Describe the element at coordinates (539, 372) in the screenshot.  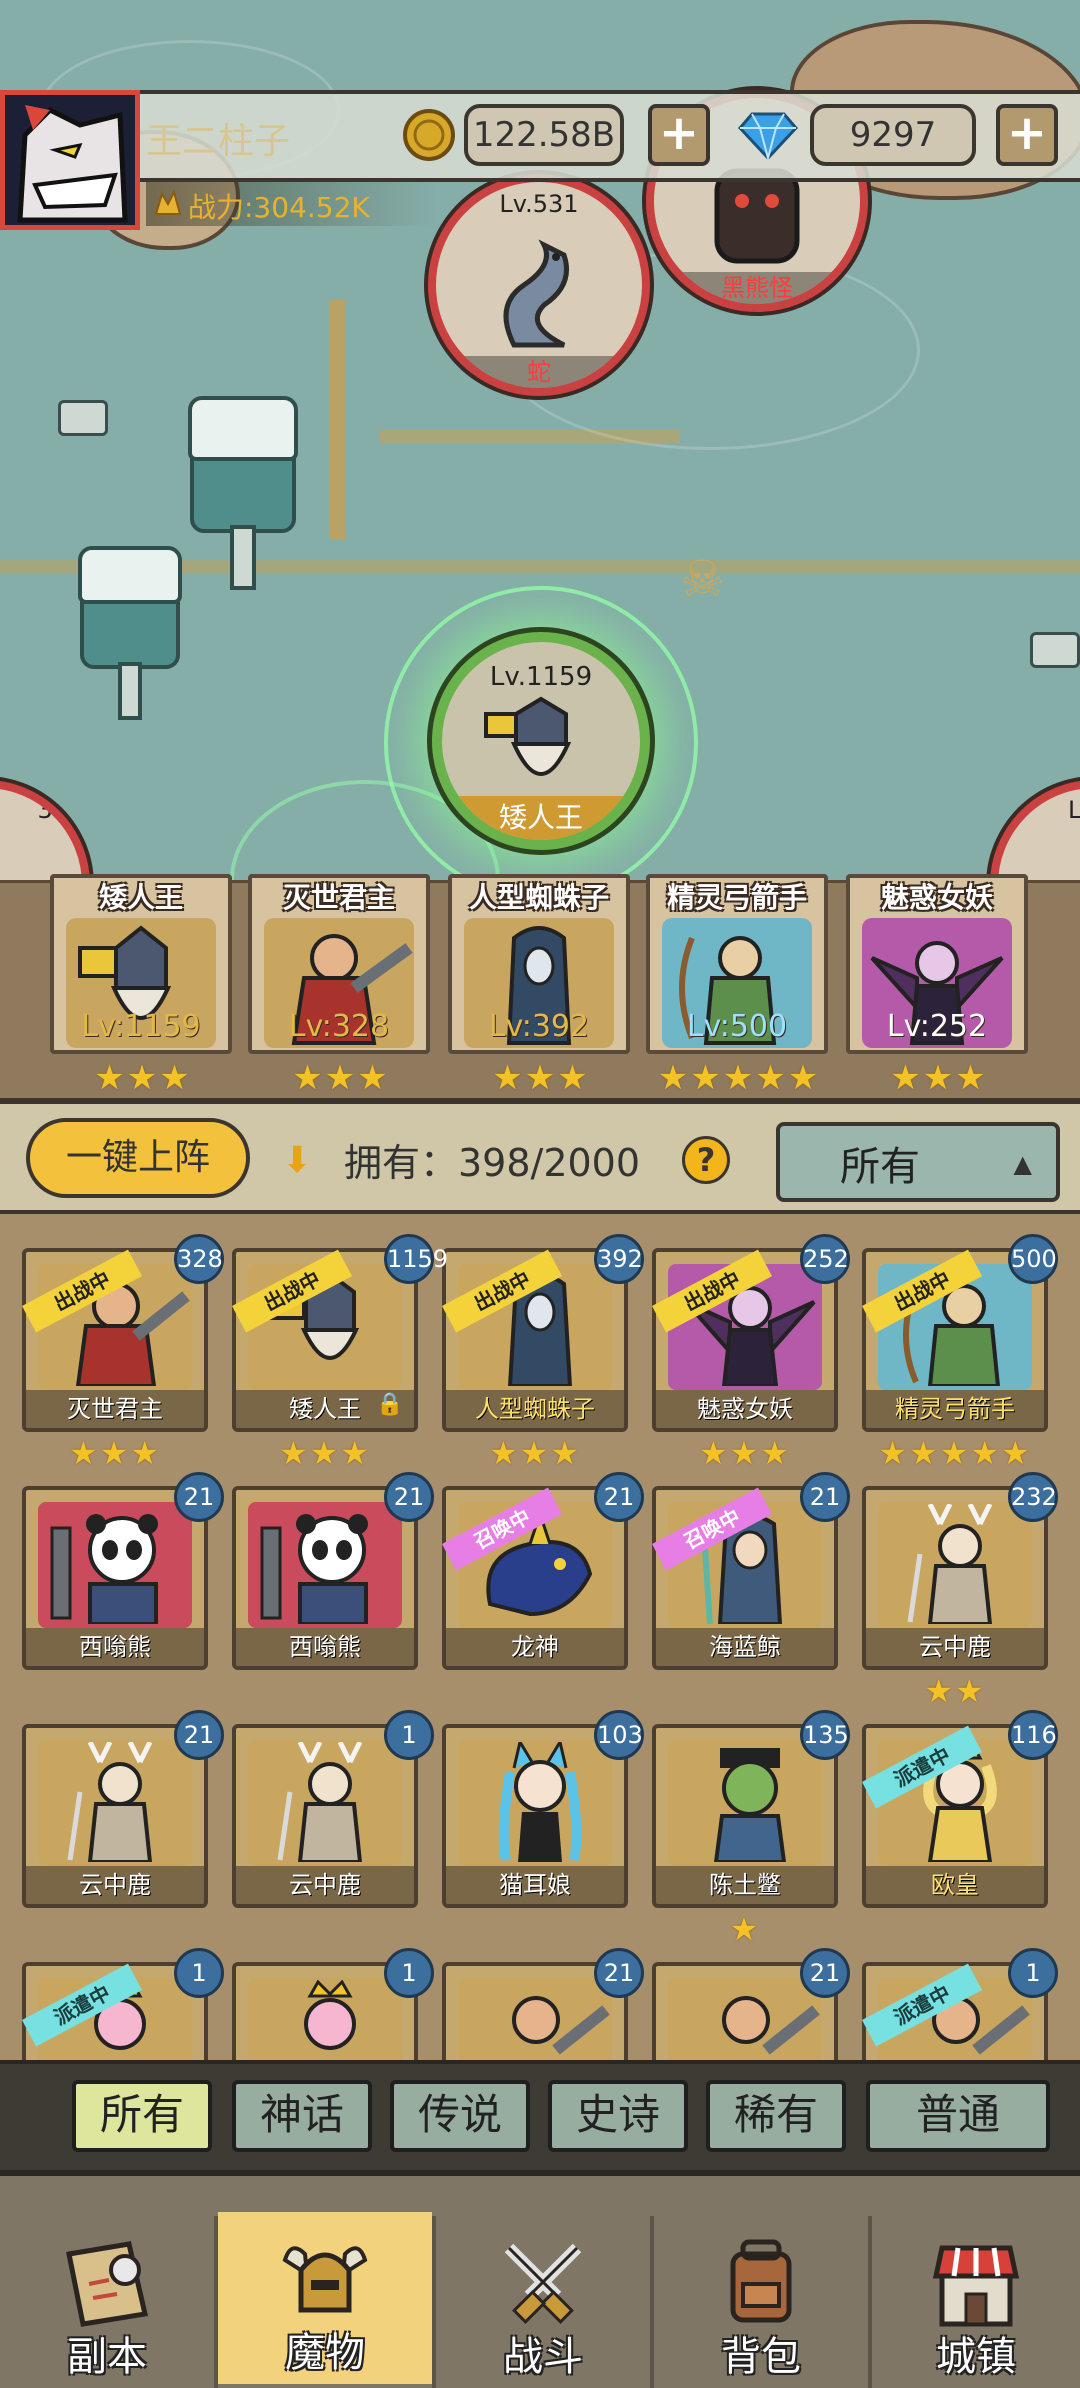
I see `node-name: 蛇` at that location.